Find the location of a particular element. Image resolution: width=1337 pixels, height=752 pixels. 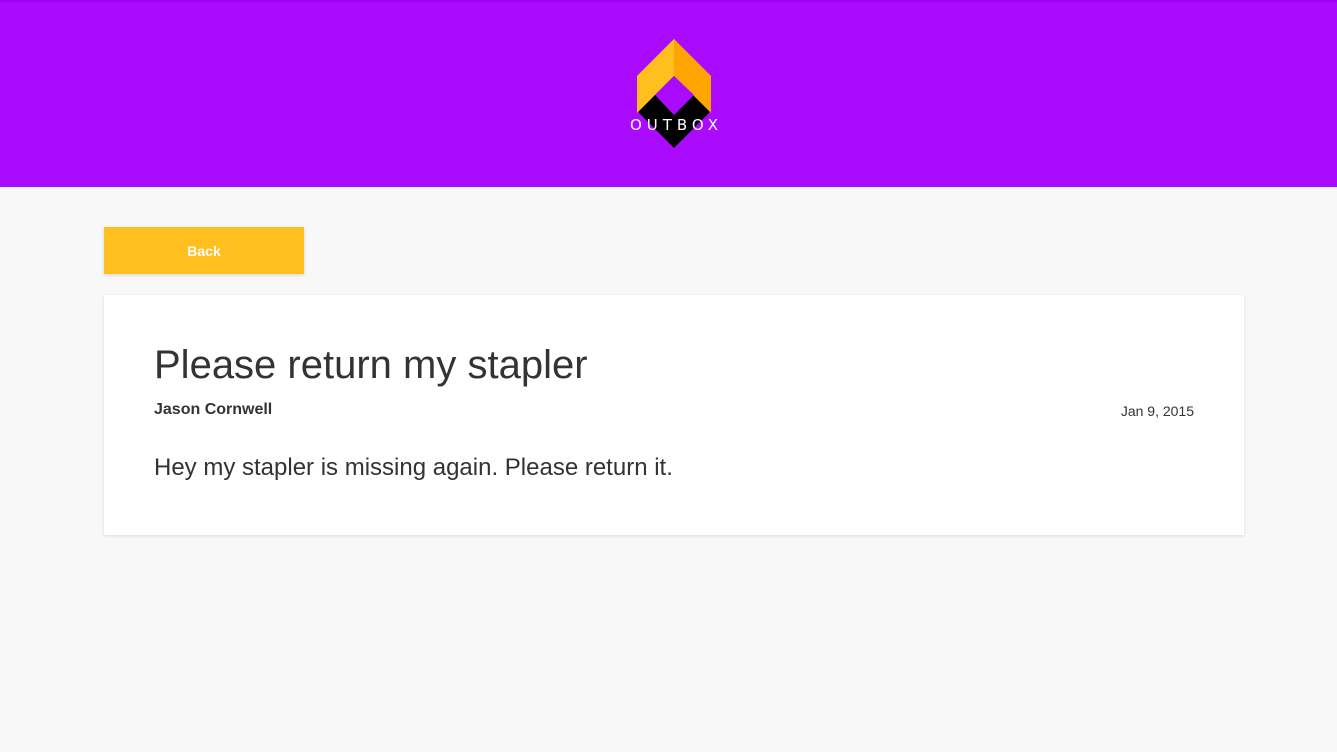

outbox-logo-icon is located at coordinates (674, 93).